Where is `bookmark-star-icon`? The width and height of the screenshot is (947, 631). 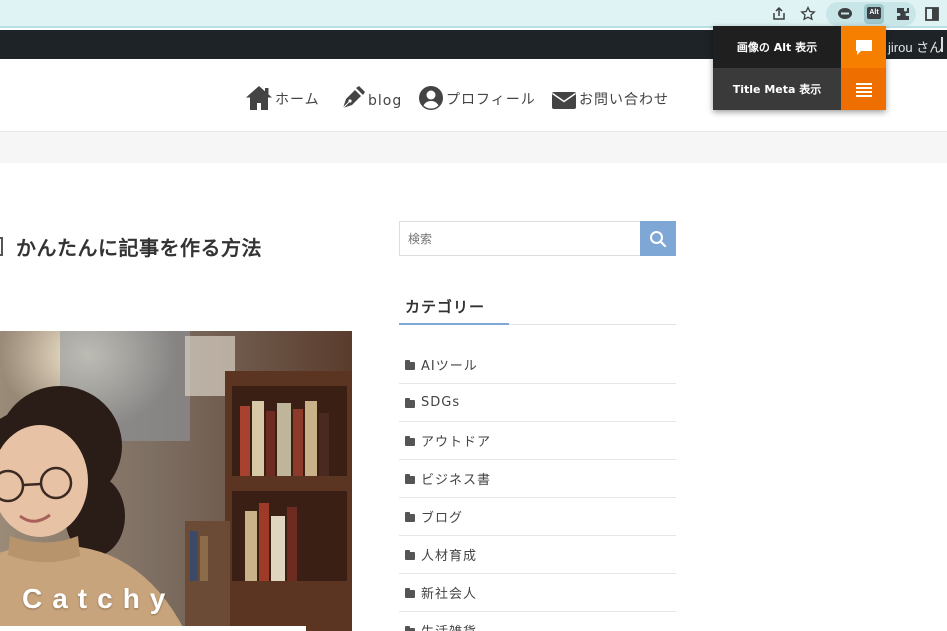 bookmark-star-icon is located at coordinates (808, 14).